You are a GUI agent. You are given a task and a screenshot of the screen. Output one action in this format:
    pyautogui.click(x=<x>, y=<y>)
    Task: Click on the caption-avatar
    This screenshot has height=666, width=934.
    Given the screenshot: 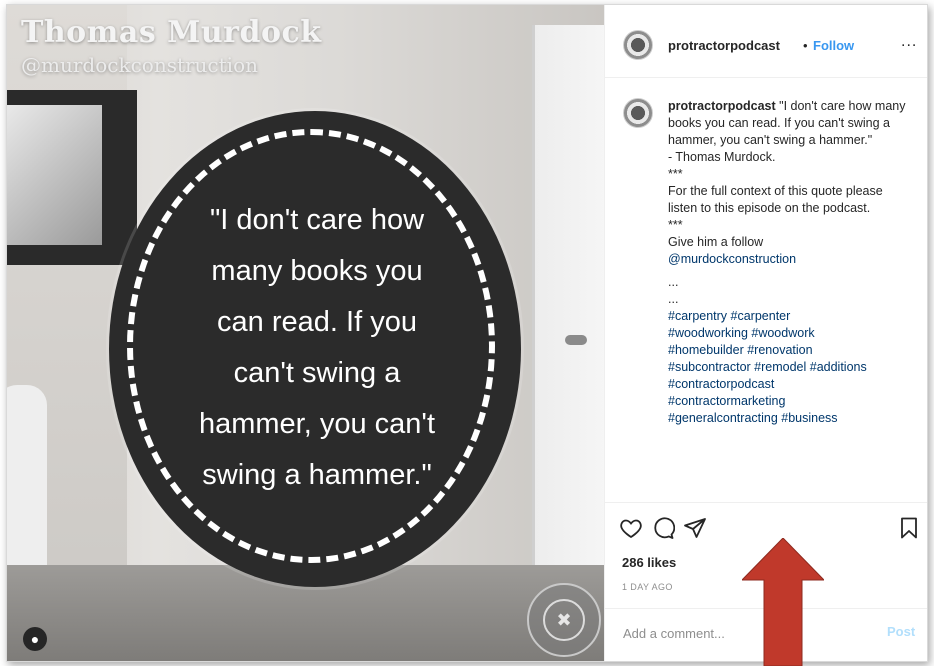 What is the action you would take?
    pyautogui.click(x=638, y=113)
    